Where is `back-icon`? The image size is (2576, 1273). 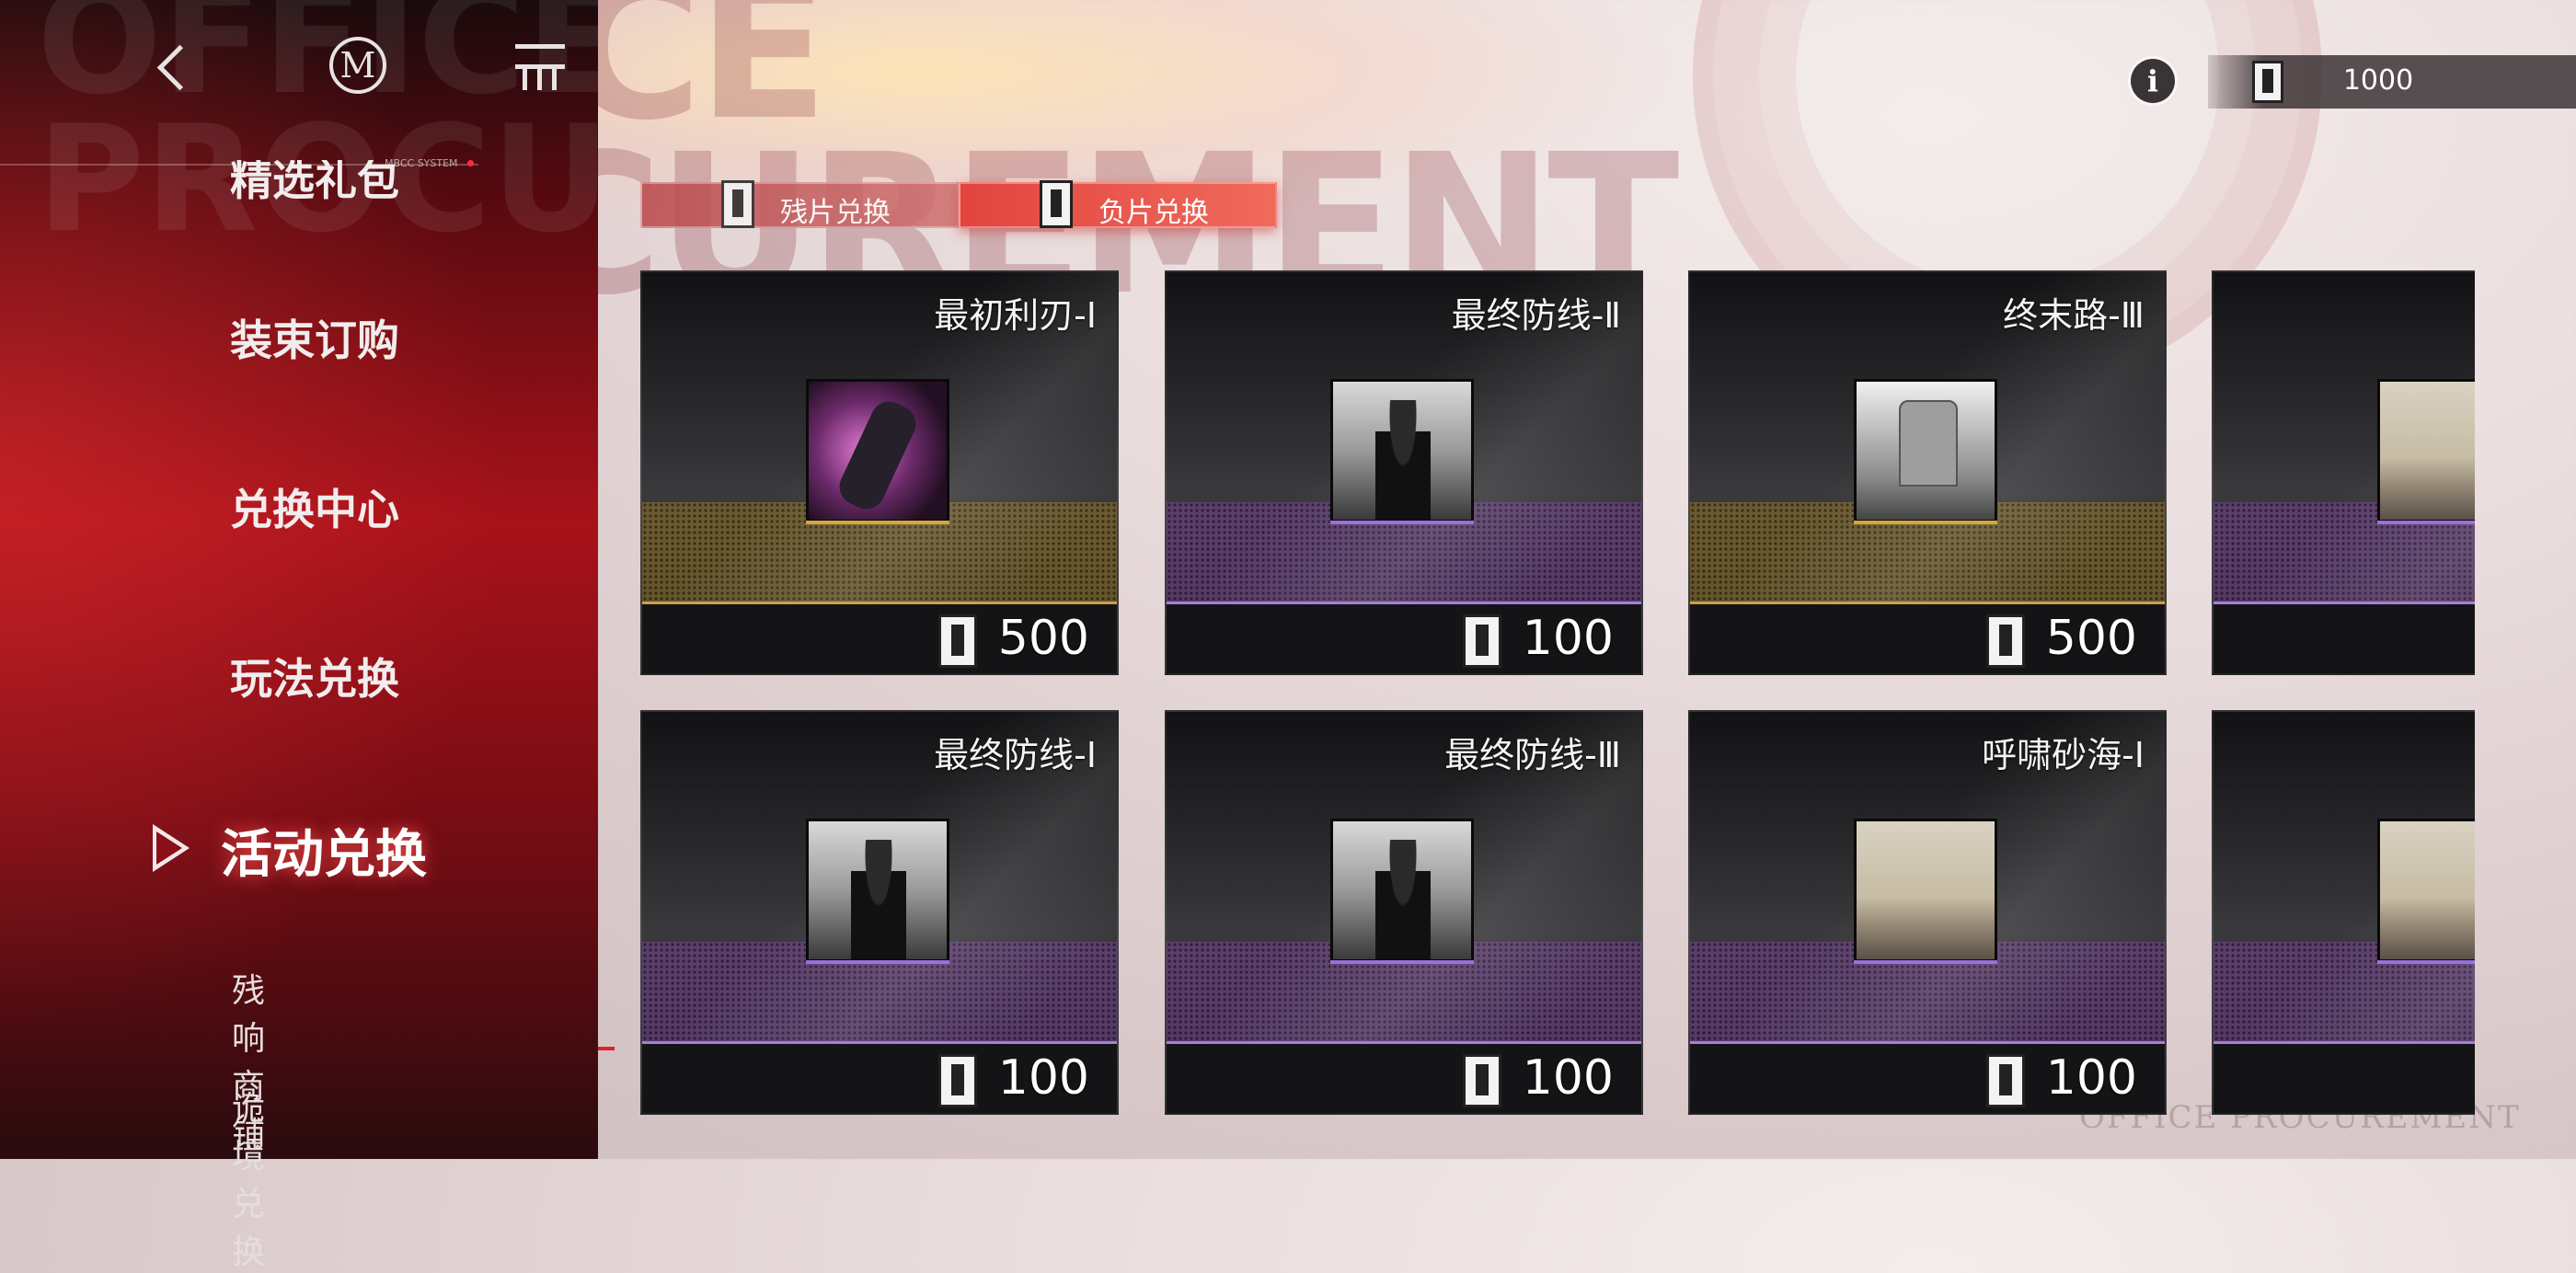
back-icon is located at coordinates (174, 69).